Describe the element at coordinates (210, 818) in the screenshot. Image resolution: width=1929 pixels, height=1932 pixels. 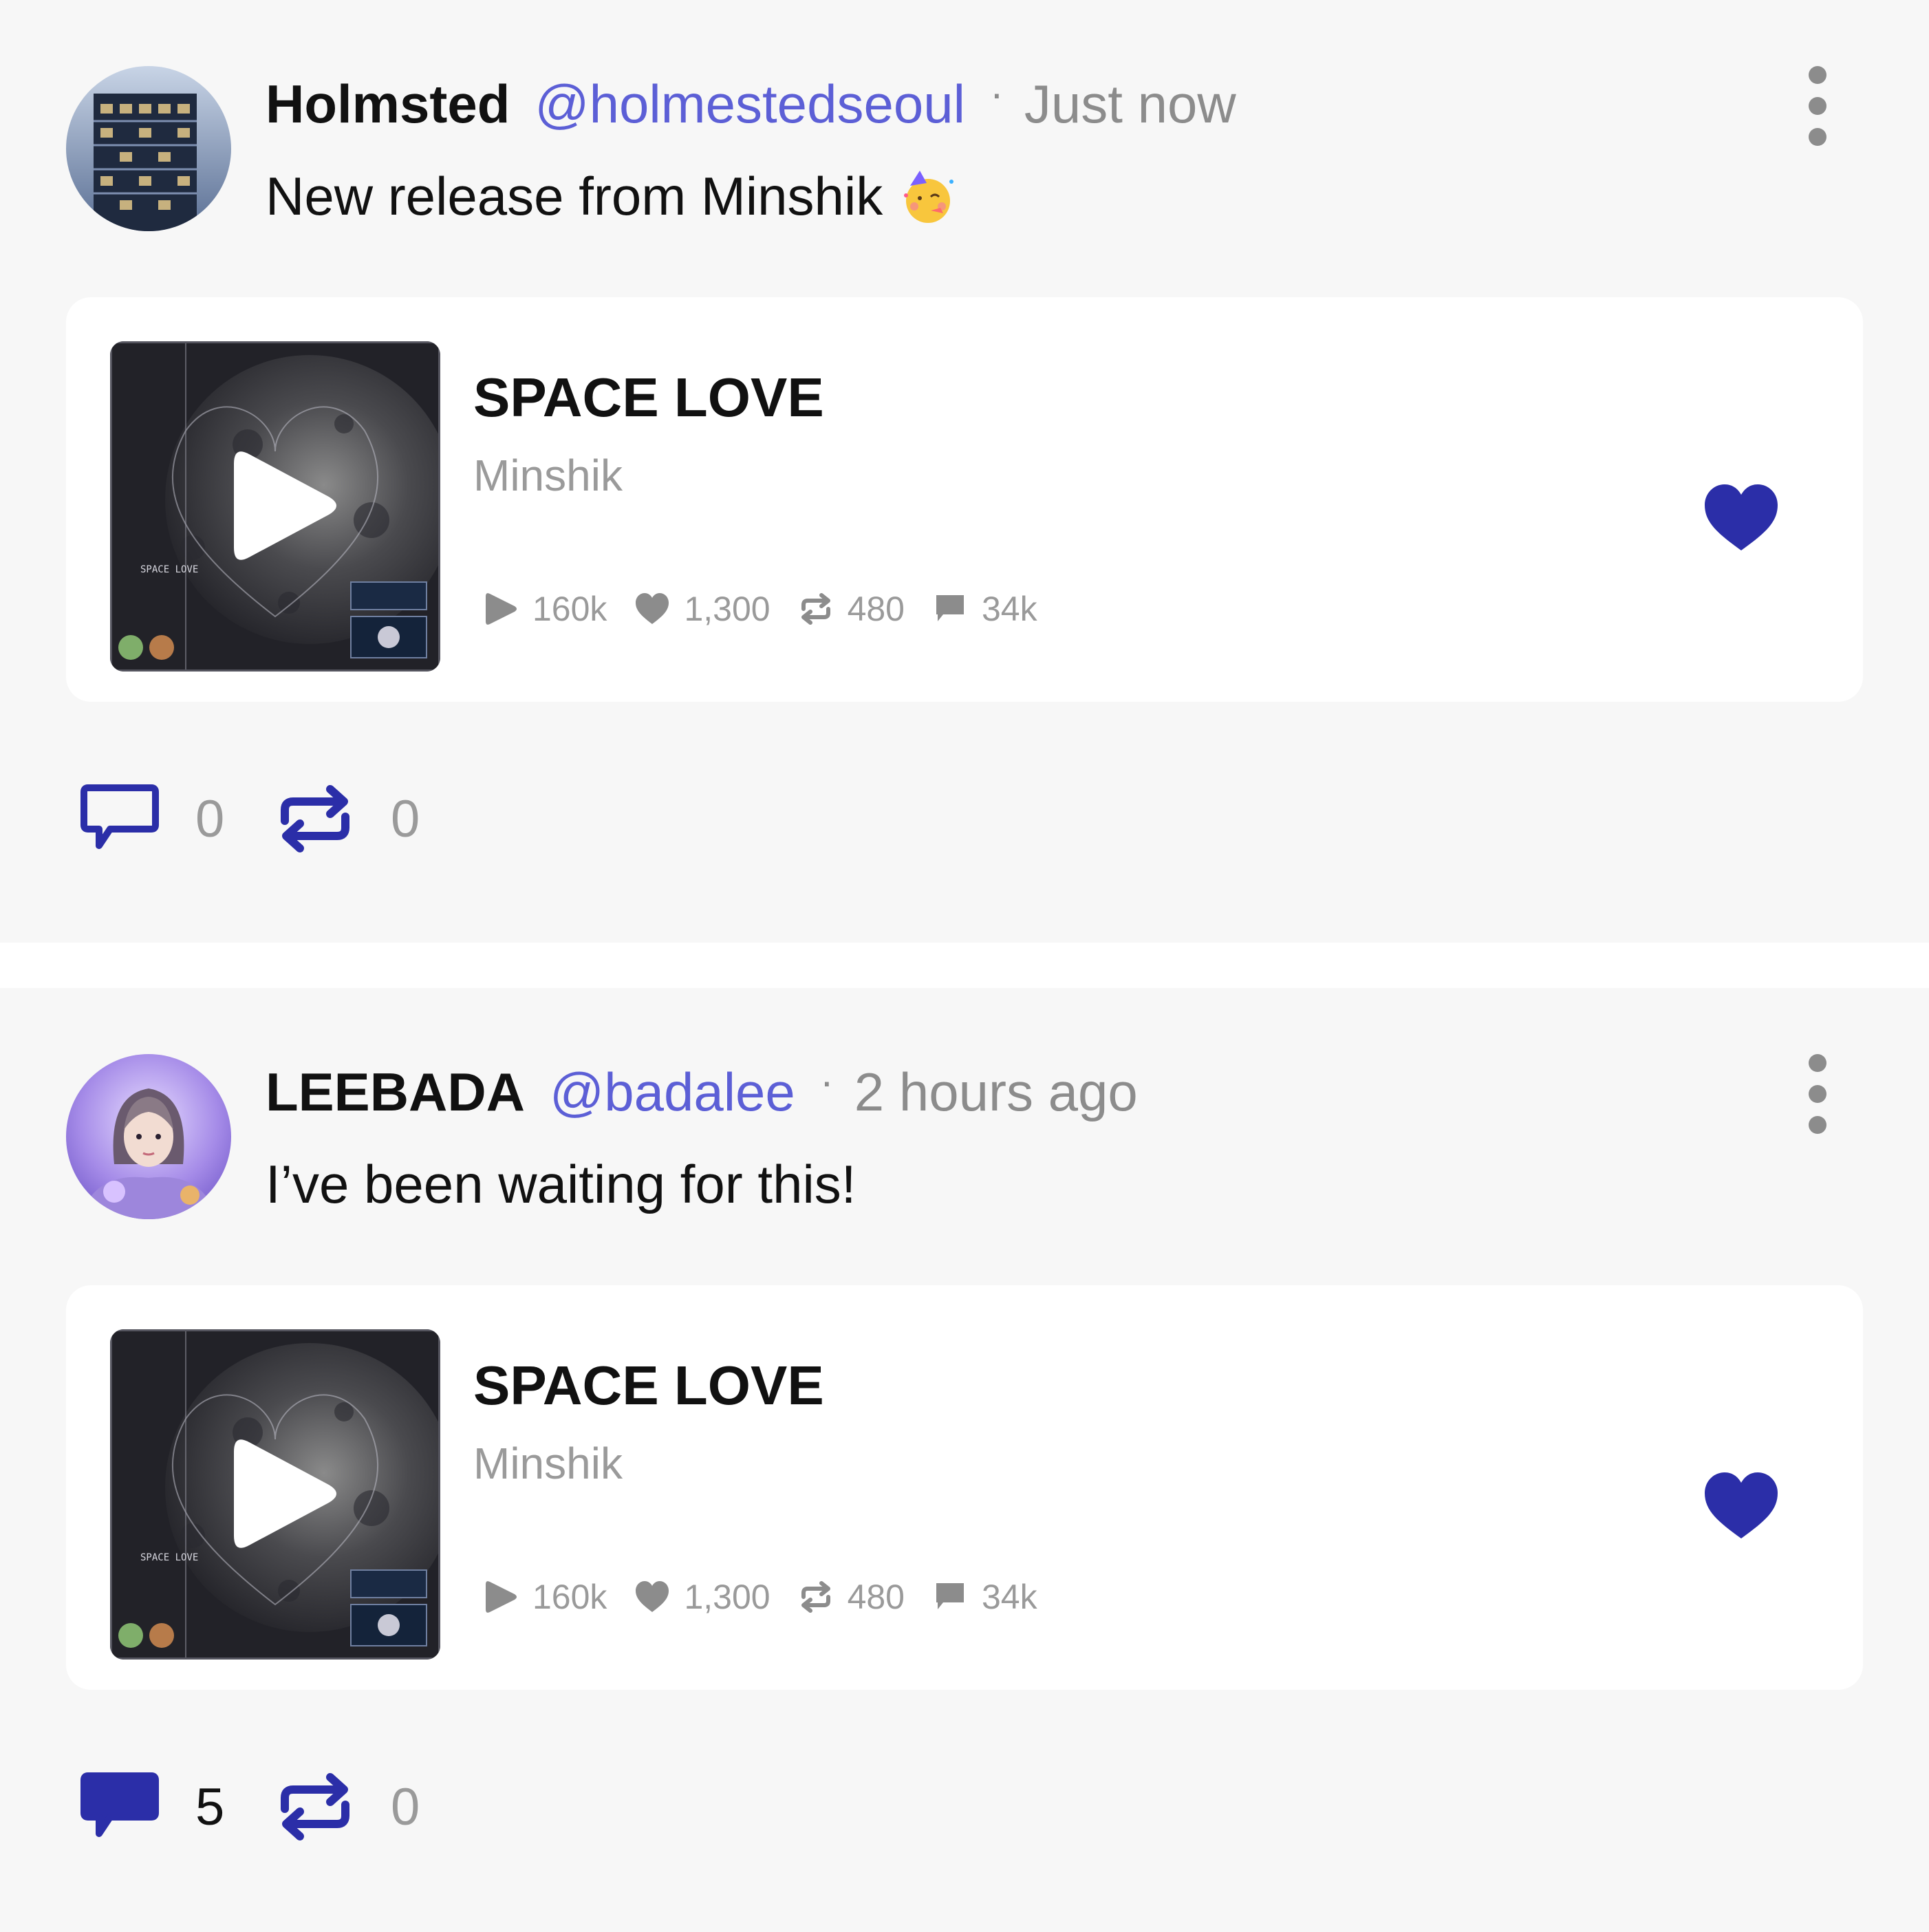
I see `comment-count: 0` at that location.